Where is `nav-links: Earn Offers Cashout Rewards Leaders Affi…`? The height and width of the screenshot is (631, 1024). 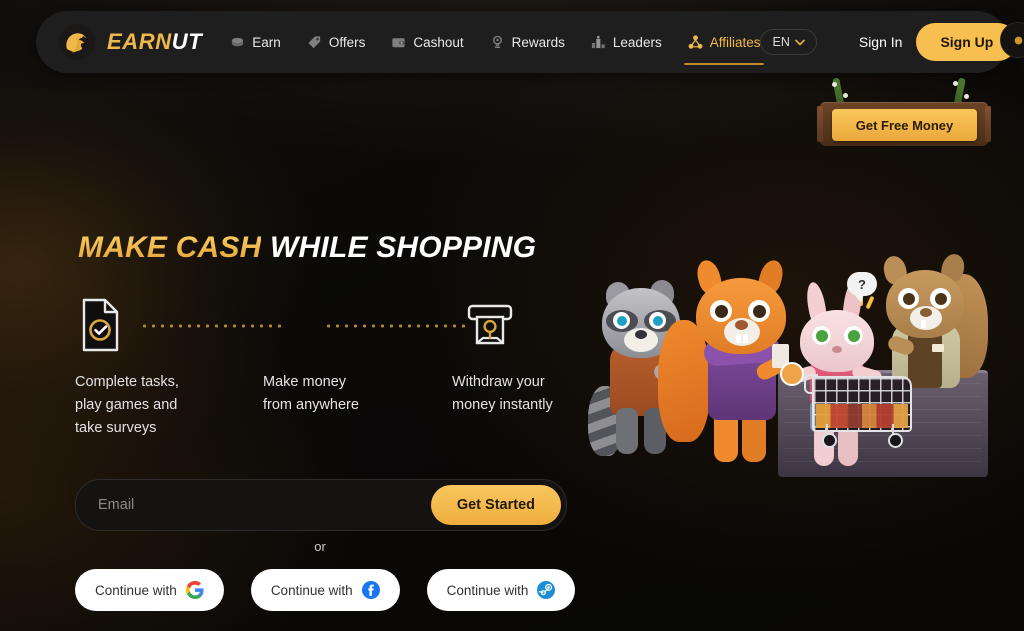 nav-links: Earn Offers Cashout Rewards Leaders Affi… is located at coordinates (497, 42).